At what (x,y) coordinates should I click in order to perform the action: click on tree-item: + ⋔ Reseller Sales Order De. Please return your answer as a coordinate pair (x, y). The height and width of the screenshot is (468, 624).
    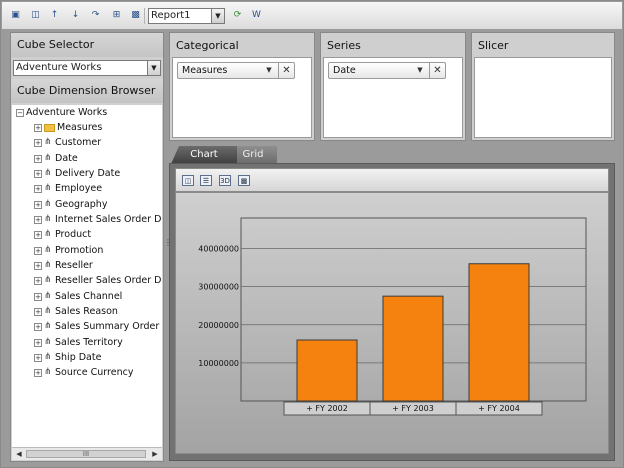
    Looking at the image, I should click on (98, 280).